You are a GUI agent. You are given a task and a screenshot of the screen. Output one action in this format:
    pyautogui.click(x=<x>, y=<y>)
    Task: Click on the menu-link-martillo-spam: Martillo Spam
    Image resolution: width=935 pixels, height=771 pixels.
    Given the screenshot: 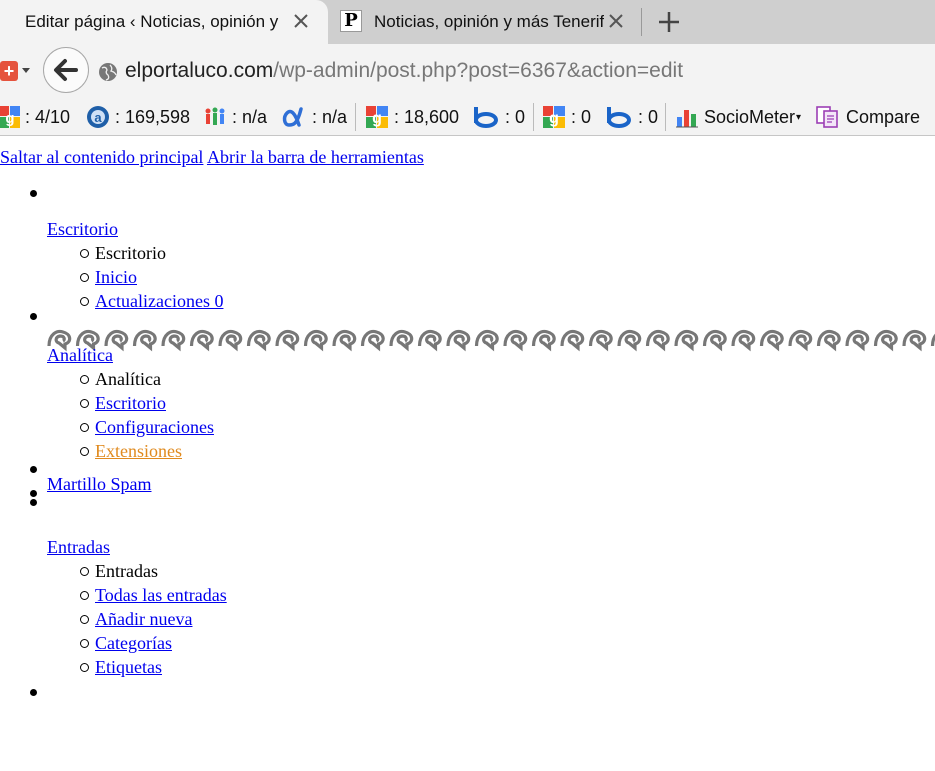 What is the action you would take?
    pyautogui.click(x=99, y=484)
    